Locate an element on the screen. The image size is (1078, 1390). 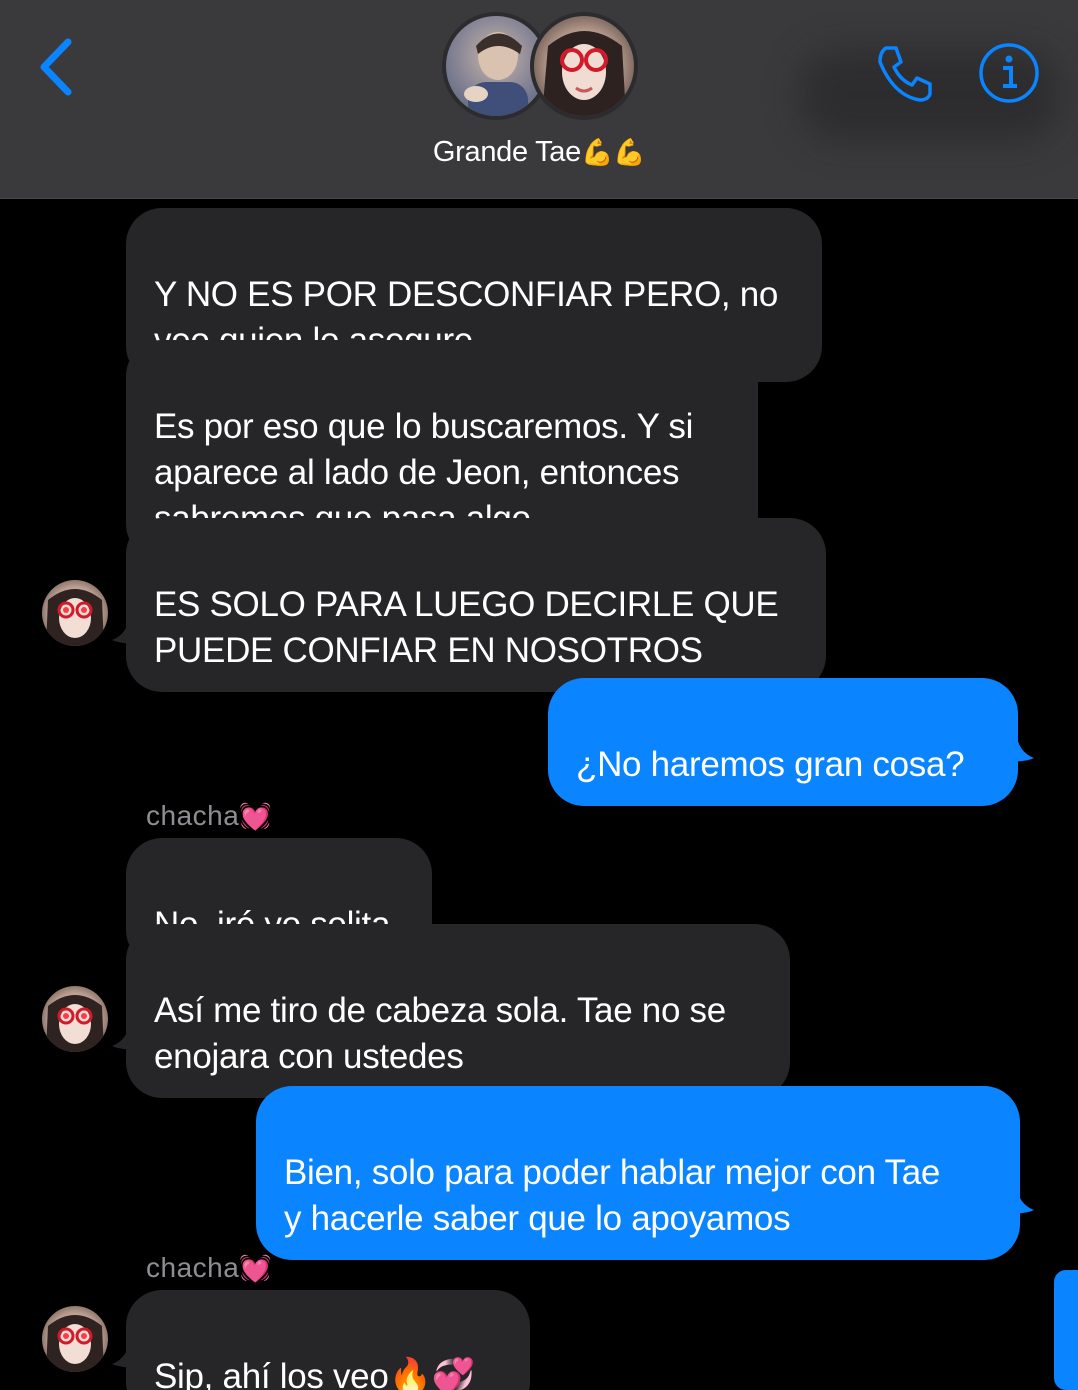
group-avatars is located at coordinates (540, 66).